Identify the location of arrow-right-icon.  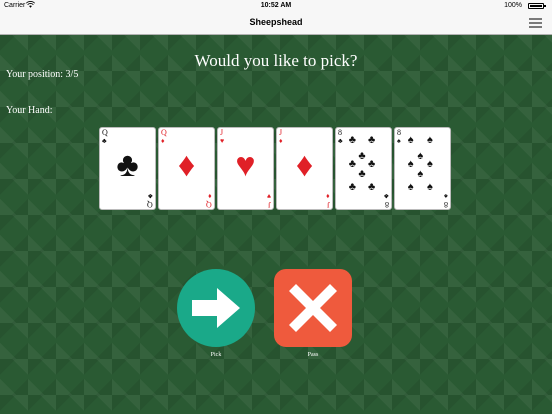
(216, 308).